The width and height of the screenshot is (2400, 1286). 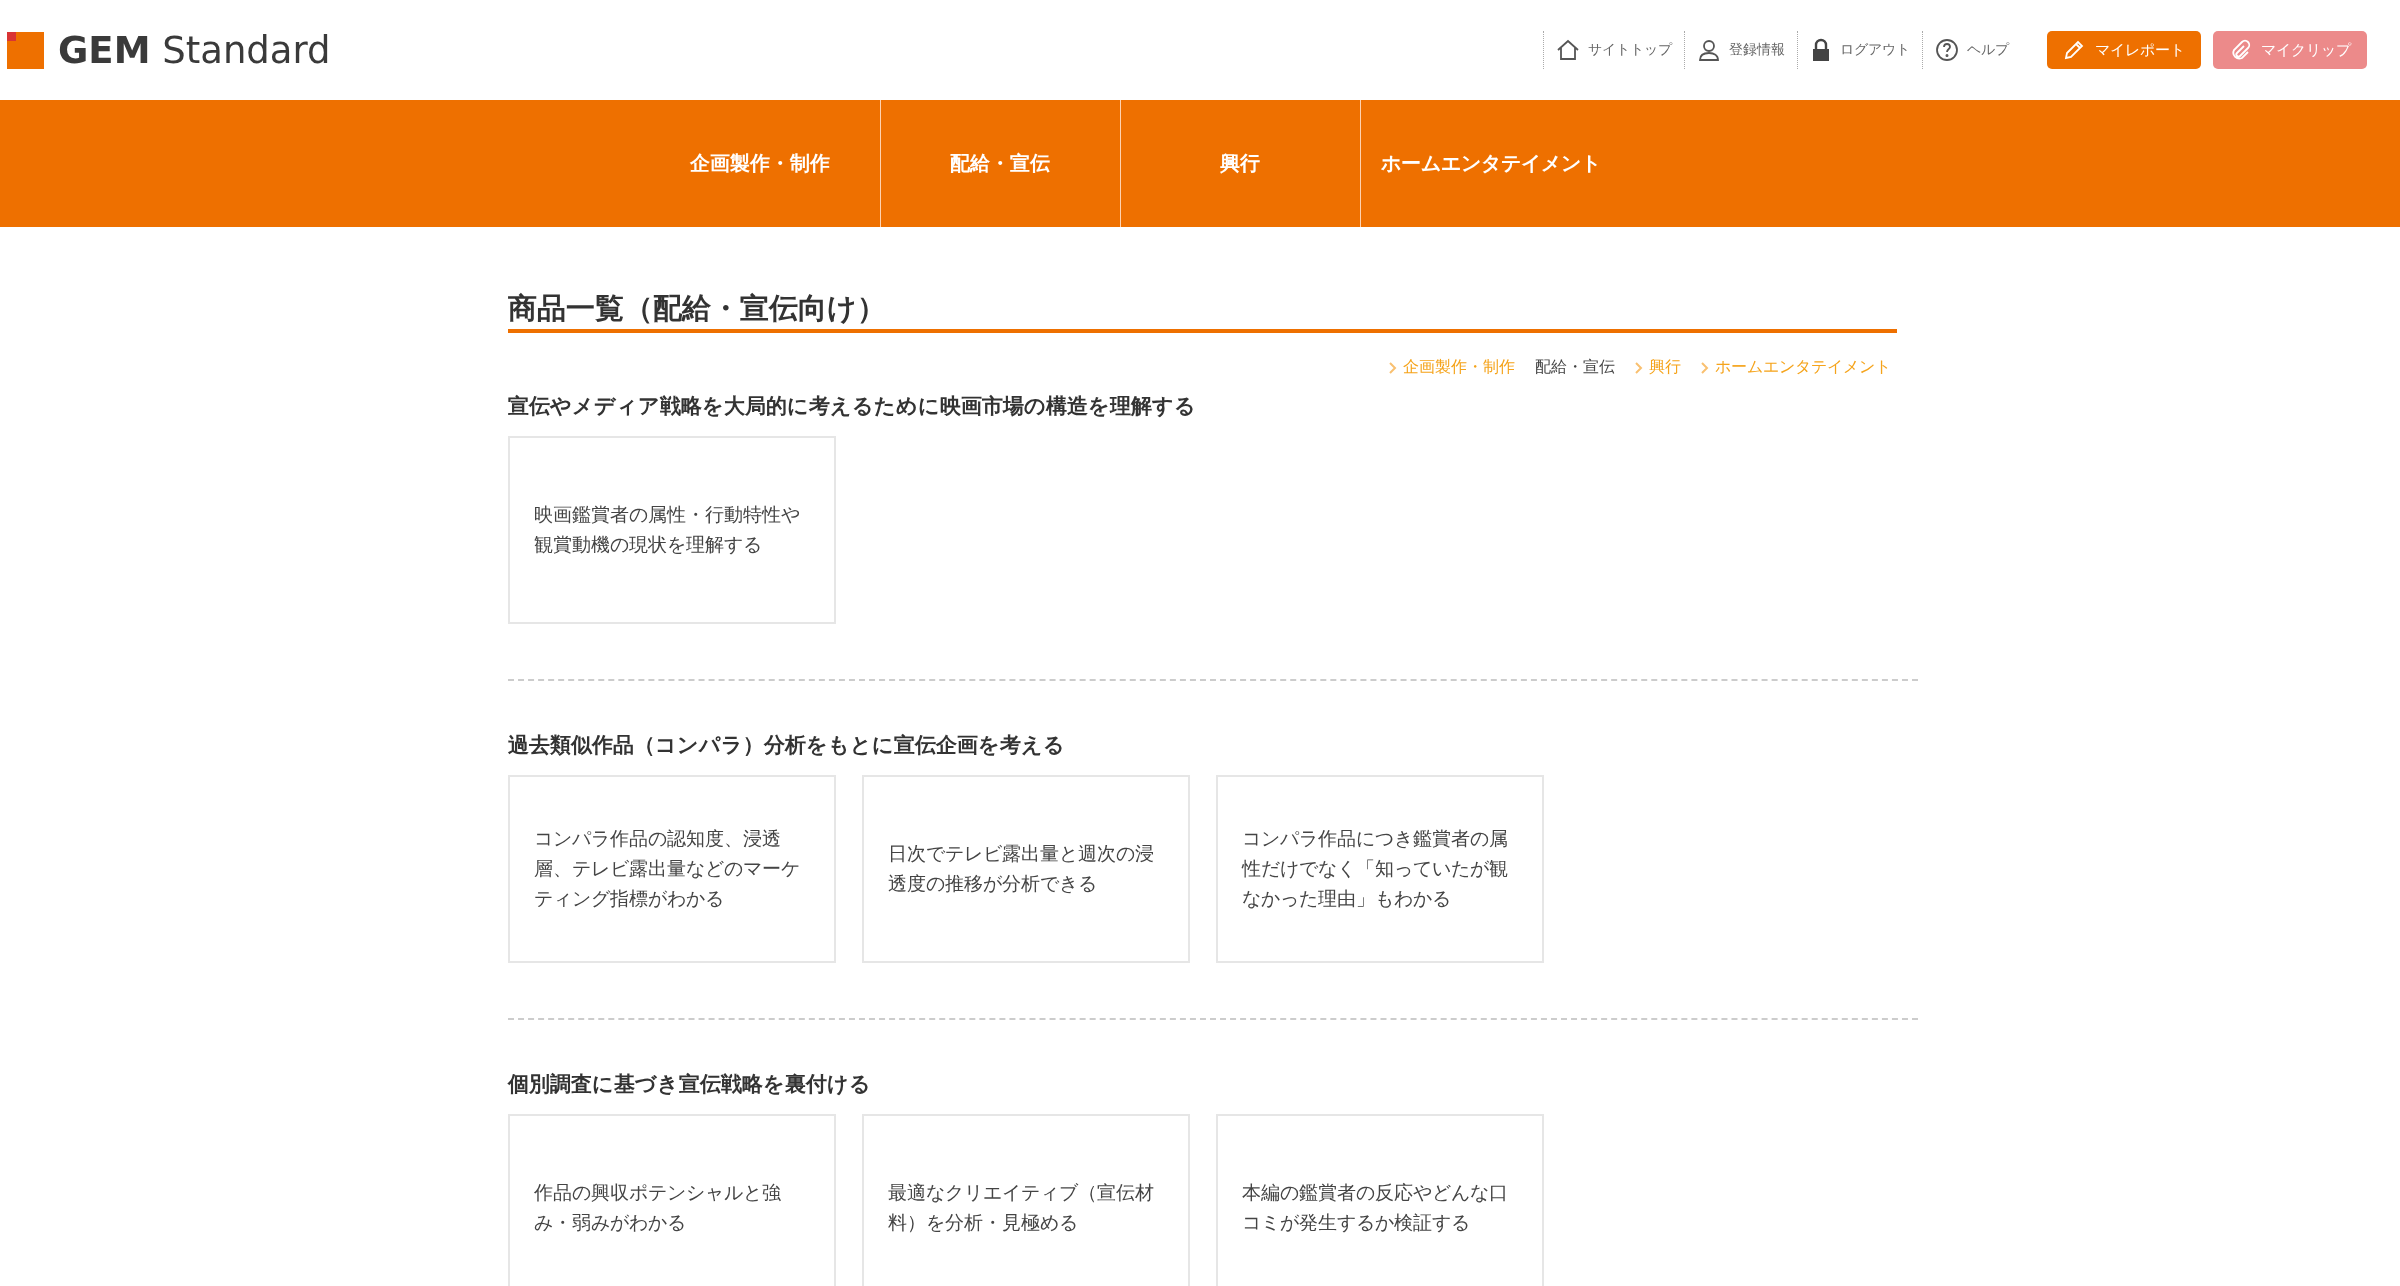 What do you see at coordinates (1568, 50) in the screenshot?
I see `home-icon` at bounding box center [1568, 50].